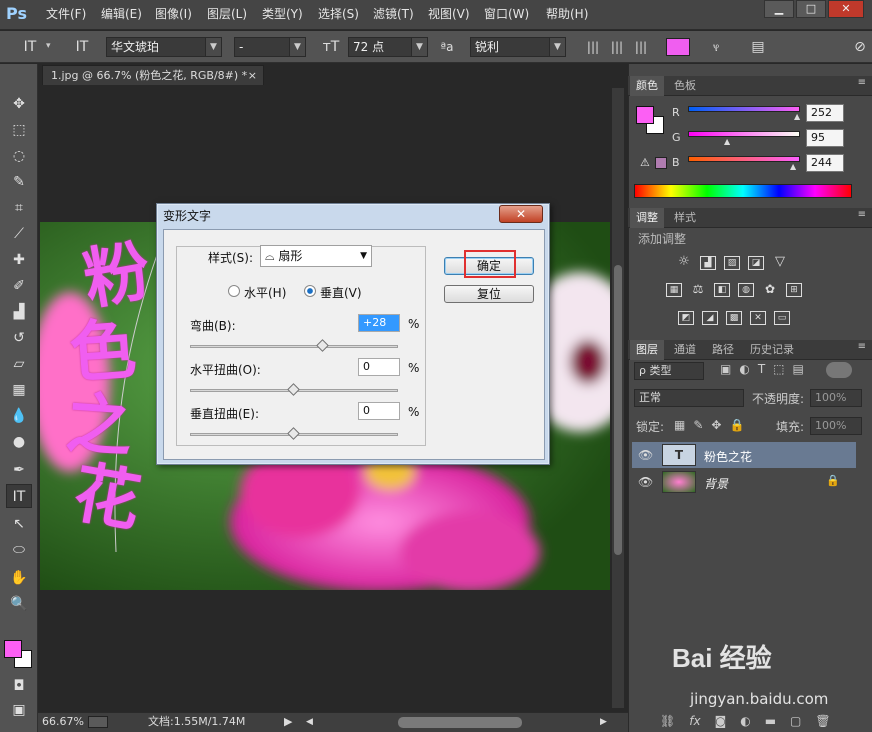 This screenshot has width=872, height=732. What do you see at coordinates (506, 15) in the screenshot?
I see `menu-window: 窗口(W)` at bounding box center [506, 15].